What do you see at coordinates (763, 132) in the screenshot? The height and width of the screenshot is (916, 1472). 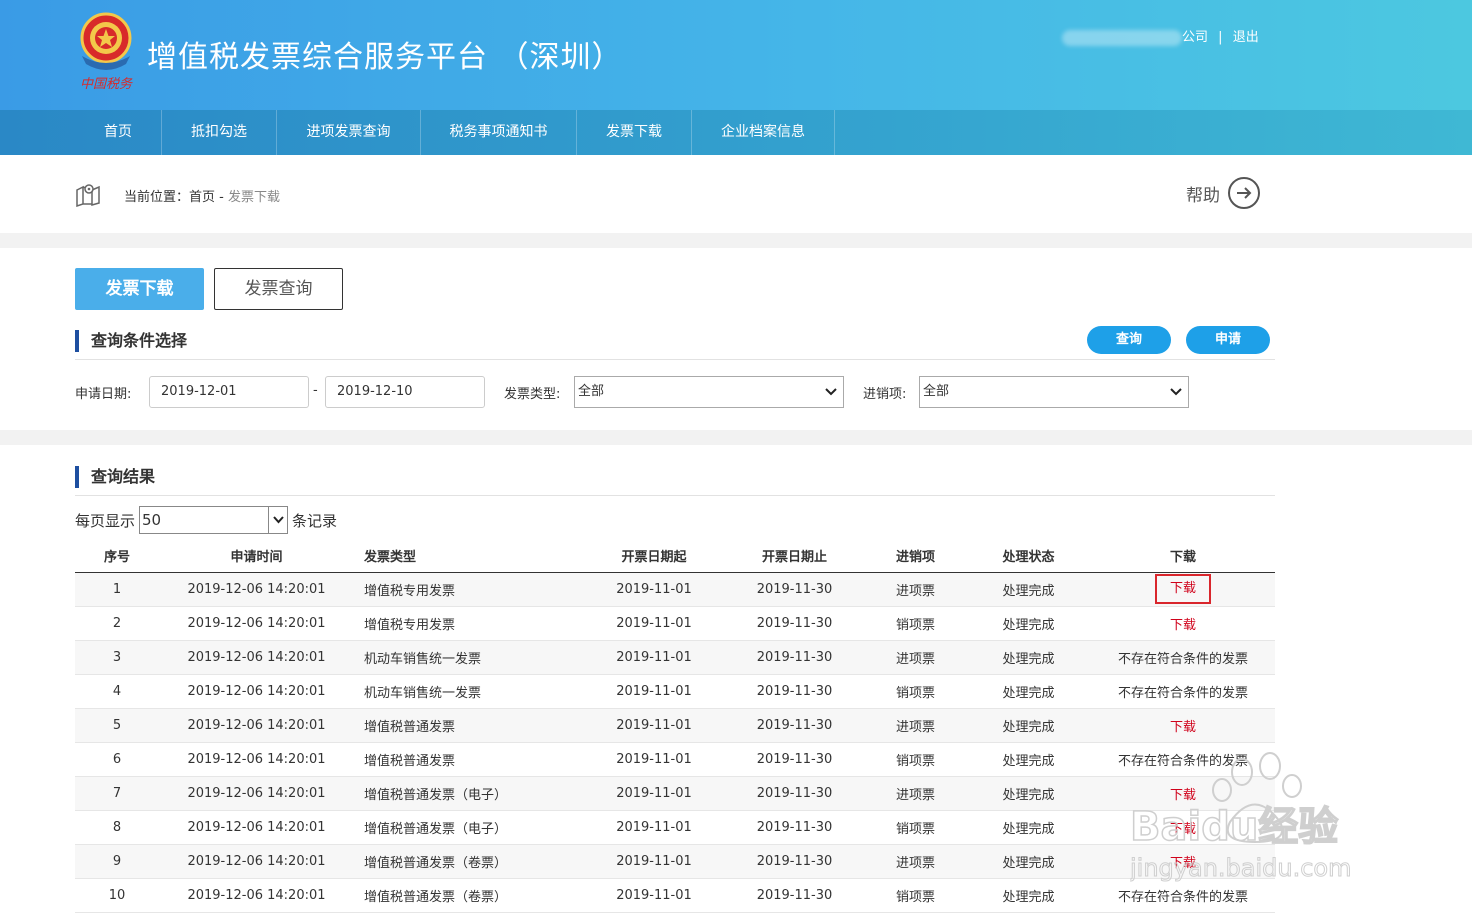 I see `nav-enterprise-info: 企业档案信息` at bounding box center [763, 132].